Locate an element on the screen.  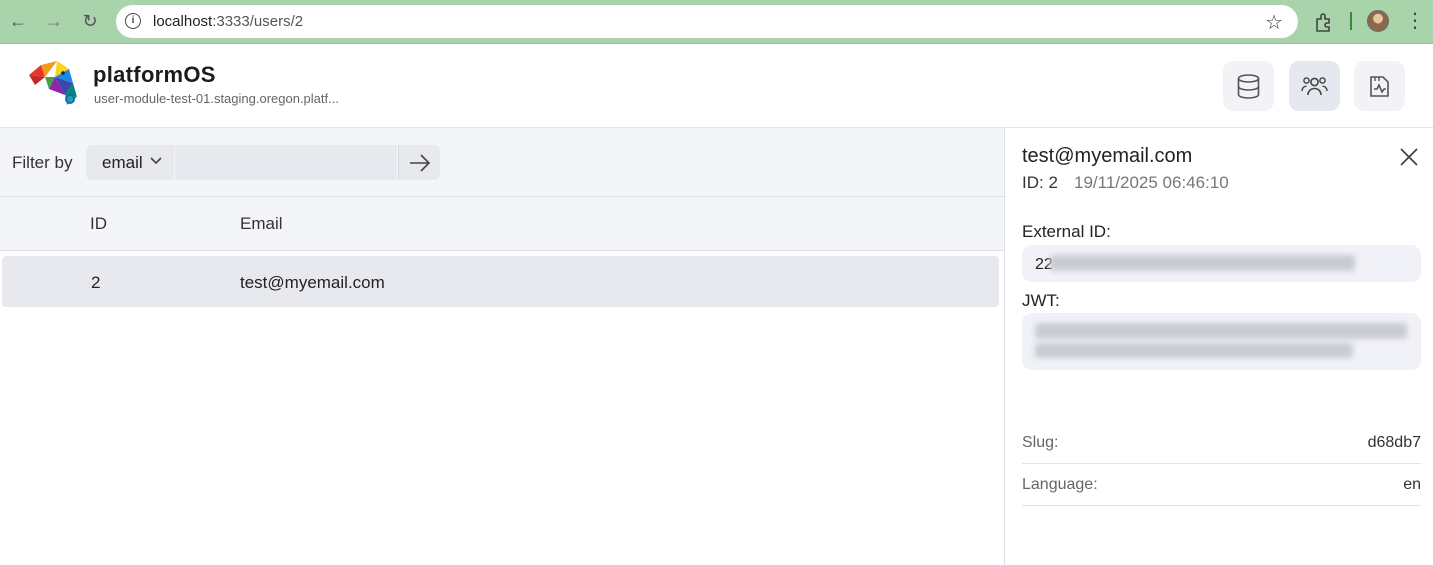
external-id-field: 22 is located at coordinates (1221, 263).